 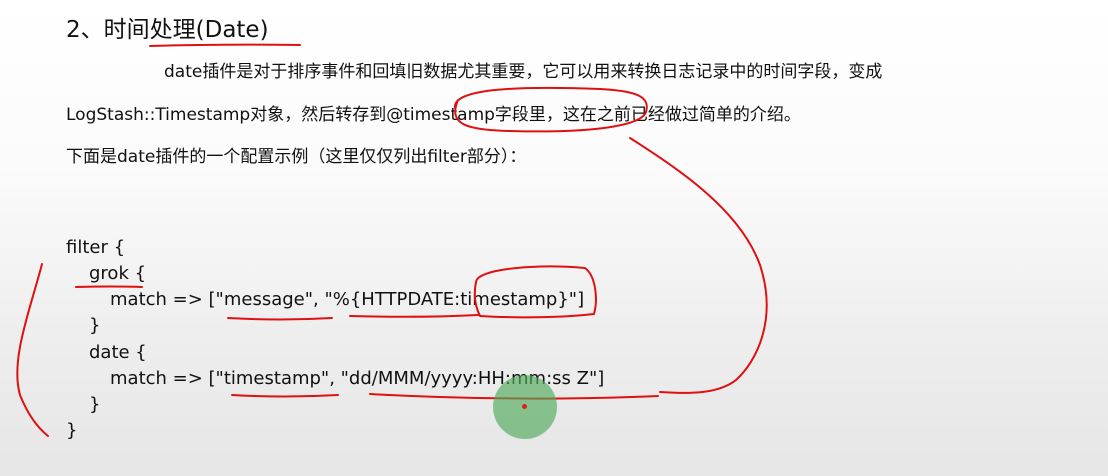 What do you see at coordinates (96, 247) in the screenshot?
I see `code-line-filter-open: filter {` at bounding box center [96, 247].